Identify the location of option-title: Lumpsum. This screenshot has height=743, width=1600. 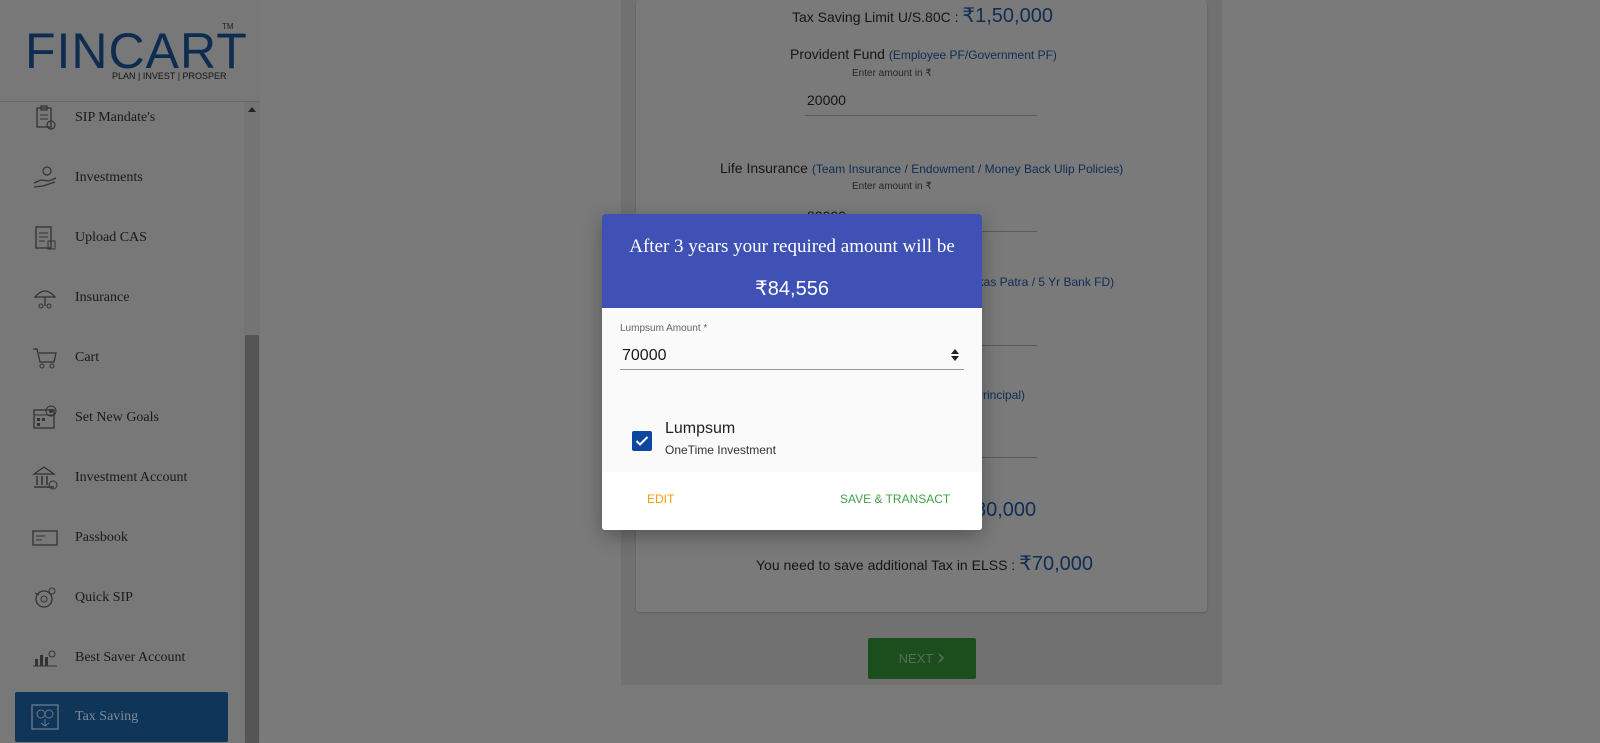
(700, 428).